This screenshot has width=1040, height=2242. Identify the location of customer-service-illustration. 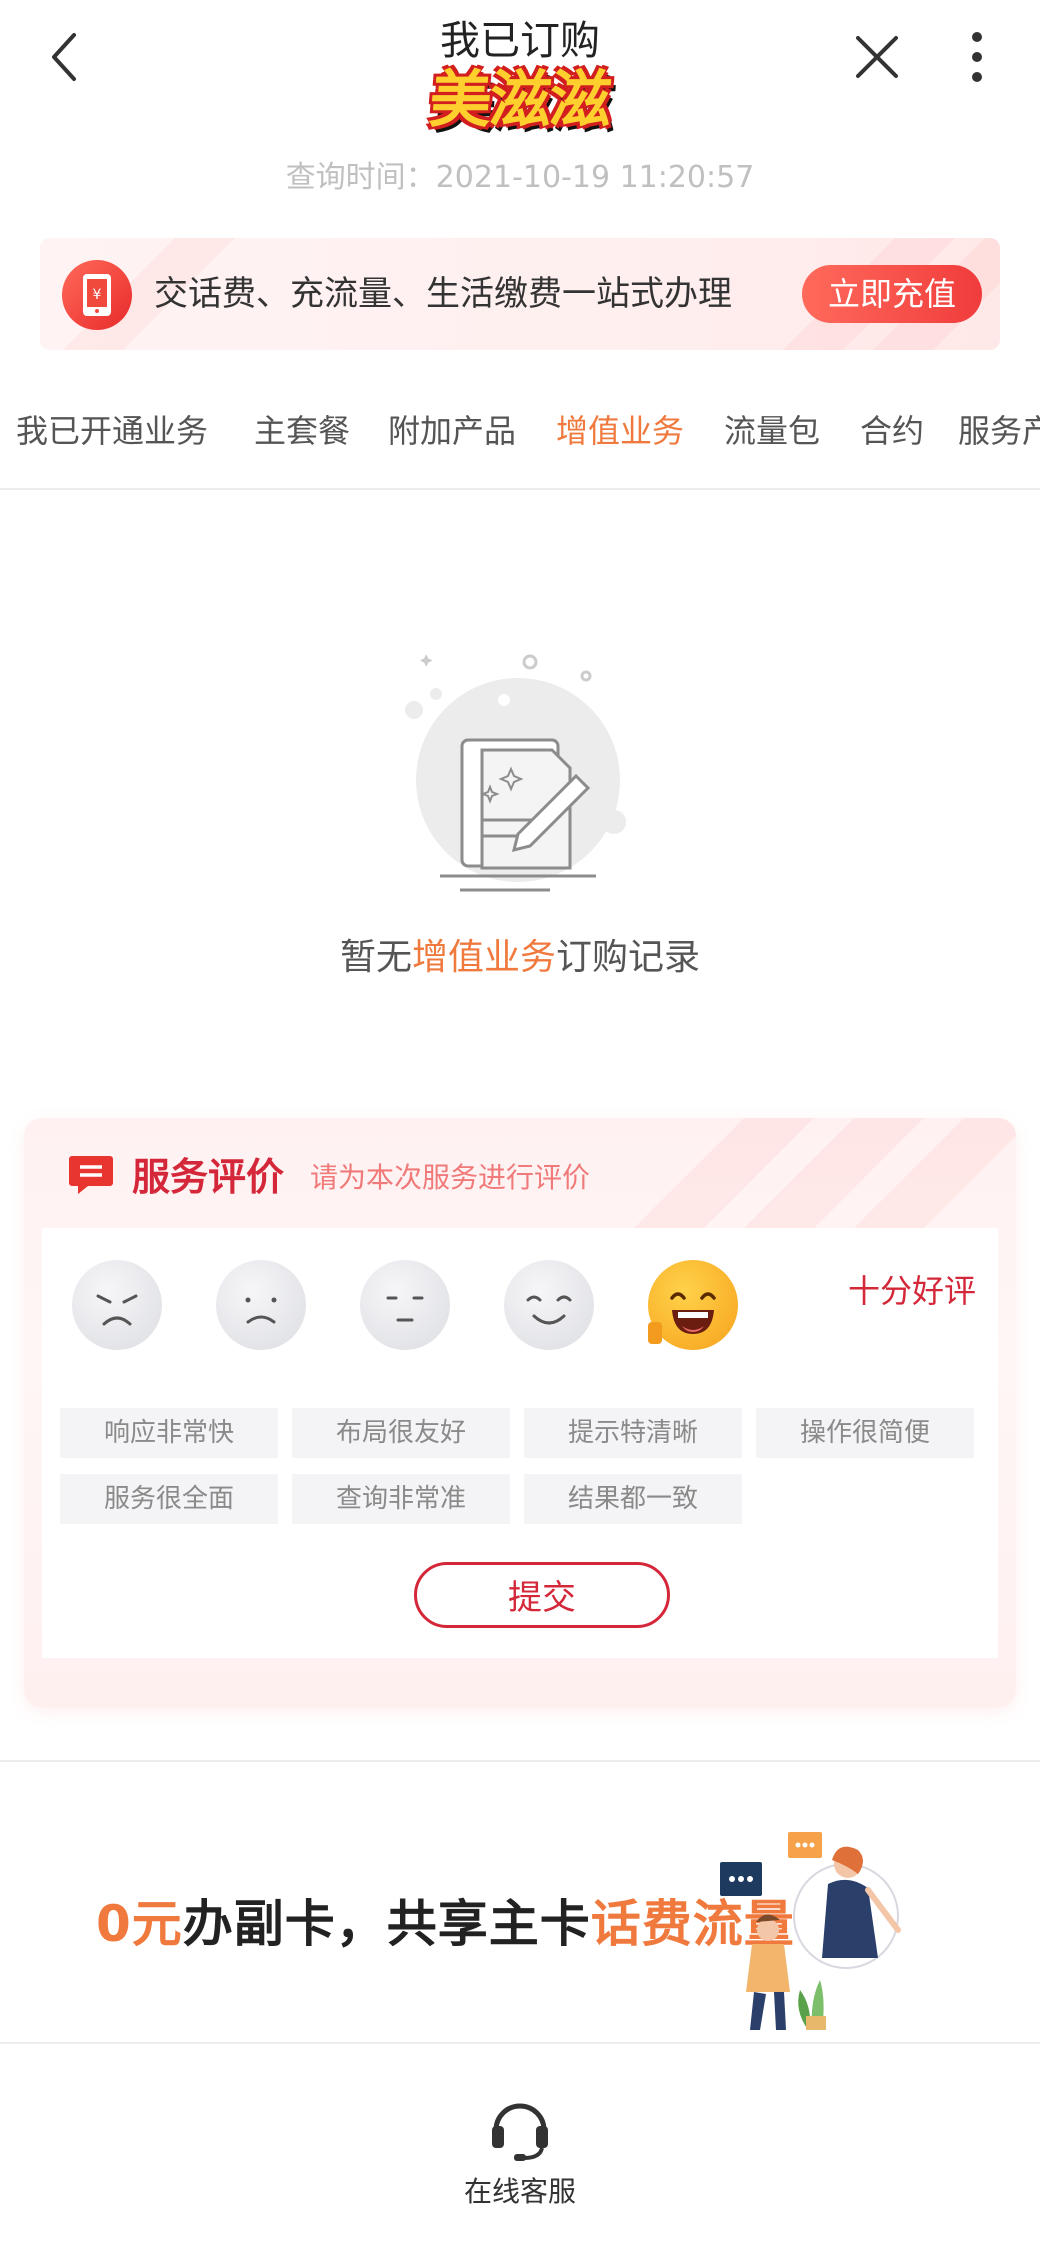
(812, 1926).